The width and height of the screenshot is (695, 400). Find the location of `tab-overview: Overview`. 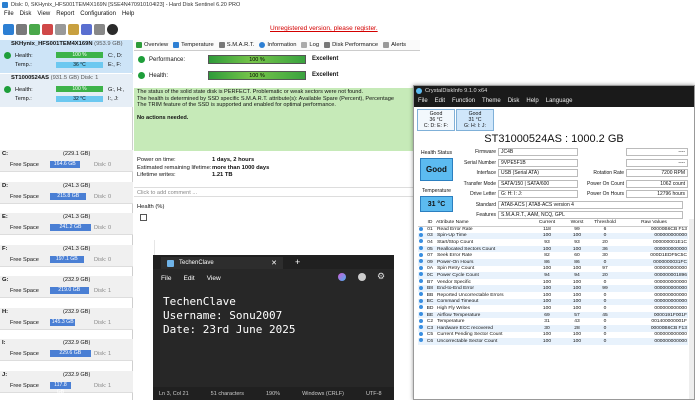

tab-overview: Overview is located at coordinates (152, 45).